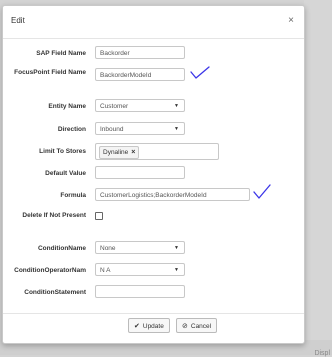  I want to click on dialog-header: Edit ×, so click(153, 22).